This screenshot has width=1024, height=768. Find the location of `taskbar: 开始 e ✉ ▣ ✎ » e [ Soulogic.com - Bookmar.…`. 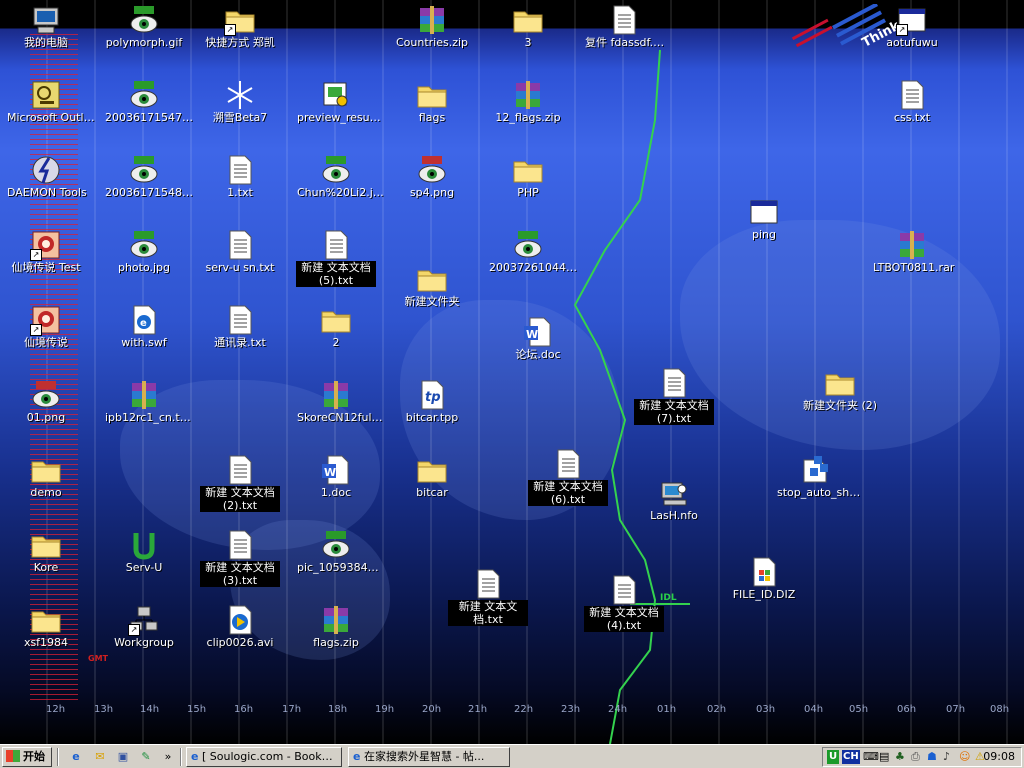

taskbar: 开始 e ✉ ▣ ✎ » e [ Soulogic.com - Bookmar.… is located at coordinates (512, 756).